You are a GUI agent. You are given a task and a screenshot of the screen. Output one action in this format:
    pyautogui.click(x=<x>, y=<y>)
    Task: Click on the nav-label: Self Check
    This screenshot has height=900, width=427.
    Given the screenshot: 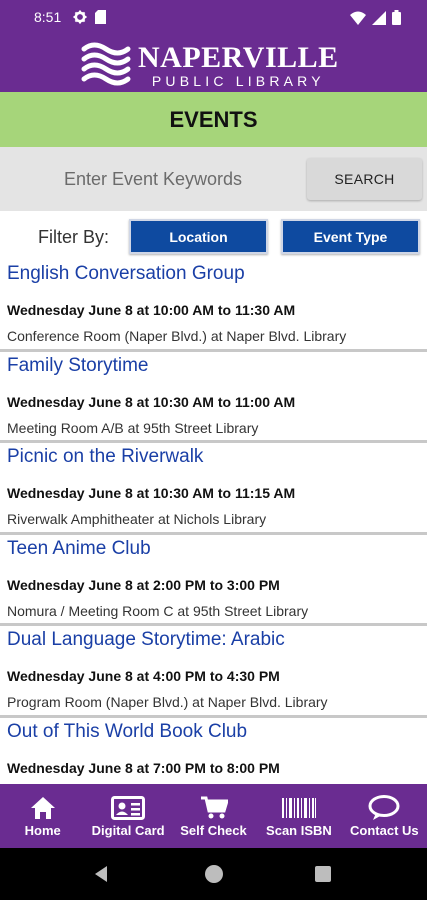 What is the action you would take?
    pyautogui.click(x=213, y=830)
    